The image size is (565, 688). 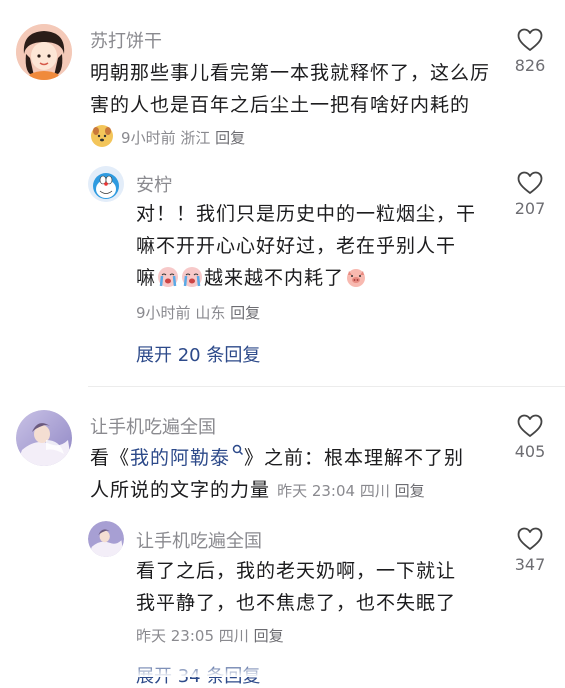 What do you see at coordinates (175, 636) in the screenshot?
I see `reply-time: 昨天 23:05` at bounding box center [175, 636].